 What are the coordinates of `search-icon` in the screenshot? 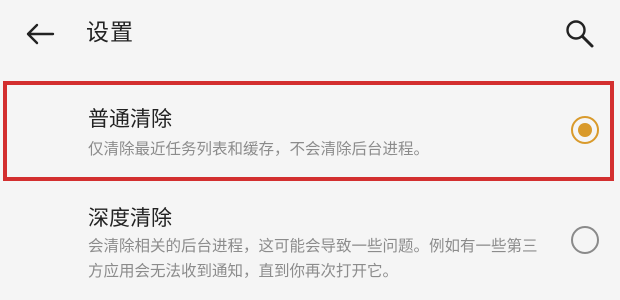 It's located at (580, 34).